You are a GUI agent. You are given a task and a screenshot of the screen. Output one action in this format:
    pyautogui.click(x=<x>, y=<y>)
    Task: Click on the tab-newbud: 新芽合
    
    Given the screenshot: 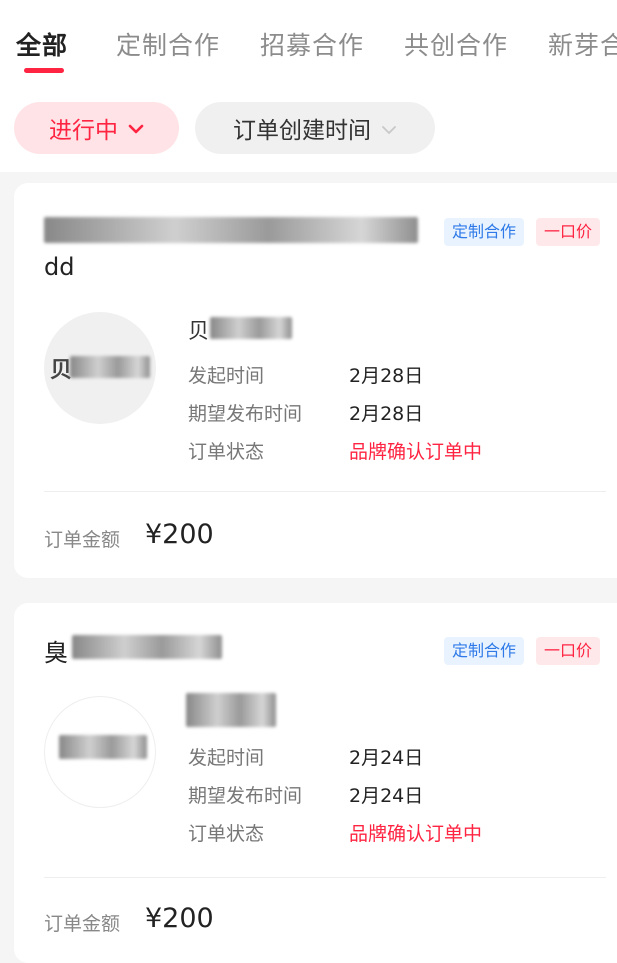 What is the action you would take?
    pyautogui.click(x=582, y=44)
    